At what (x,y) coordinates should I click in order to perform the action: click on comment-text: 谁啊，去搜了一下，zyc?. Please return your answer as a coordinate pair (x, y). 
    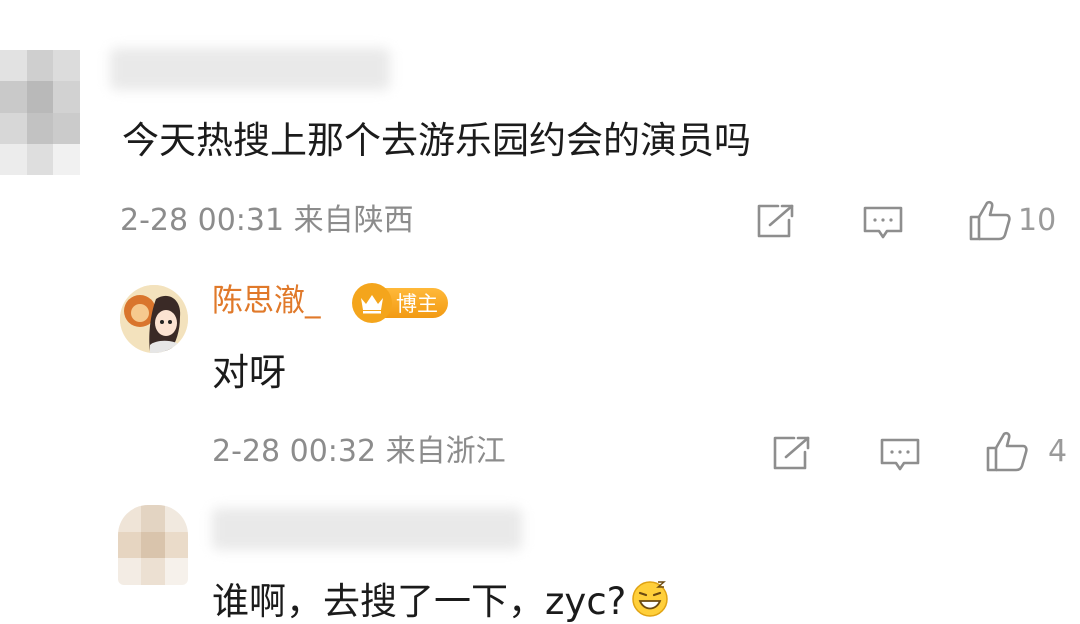
    Looking at the image, I should click on (441, 601).